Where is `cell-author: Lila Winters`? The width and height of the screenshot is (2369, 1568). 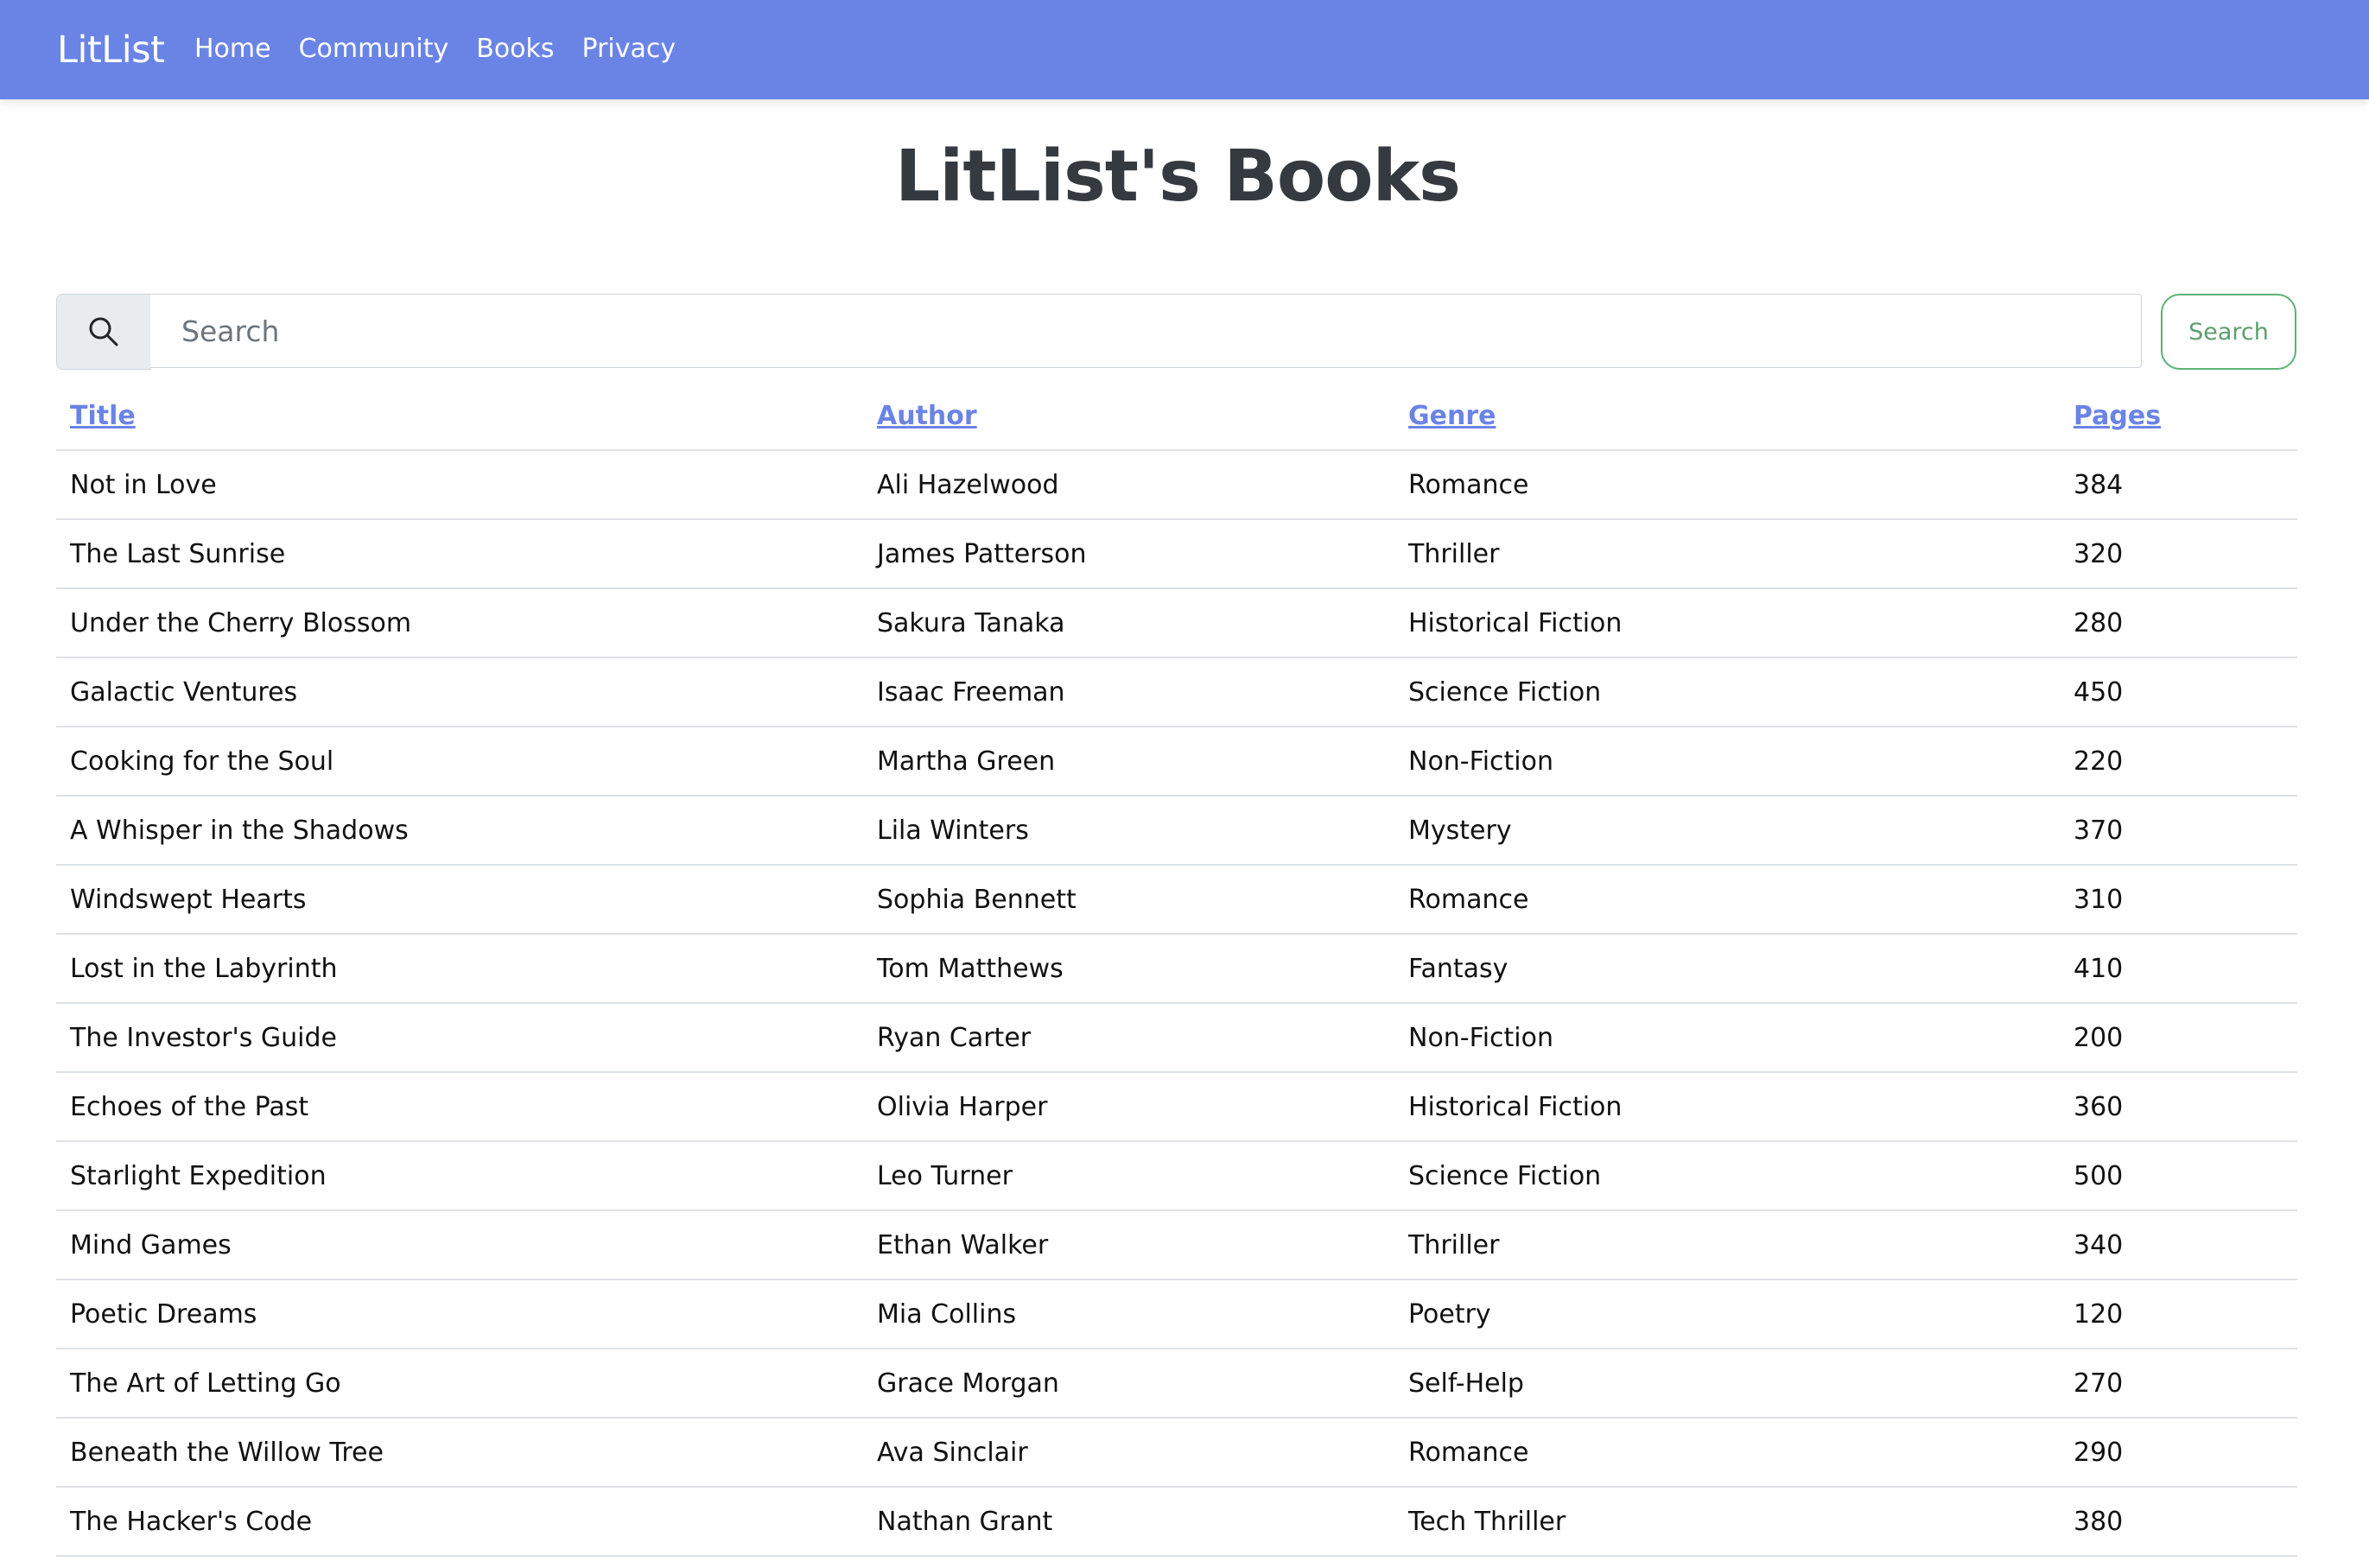 cell-author: Lila Winters is located at coordinates (1129, 831).